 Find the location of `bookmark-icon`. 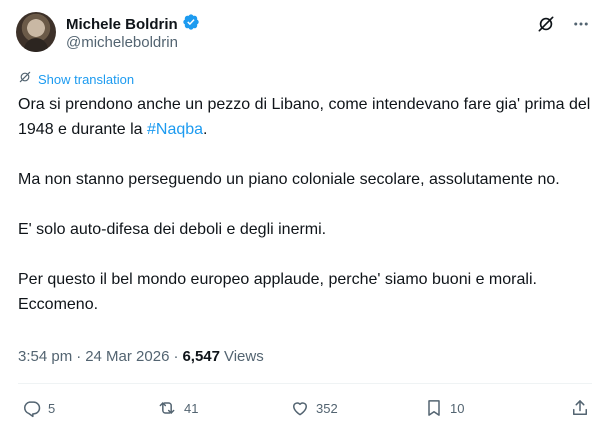

bookmark-icon is located at coordinates (434, 408).